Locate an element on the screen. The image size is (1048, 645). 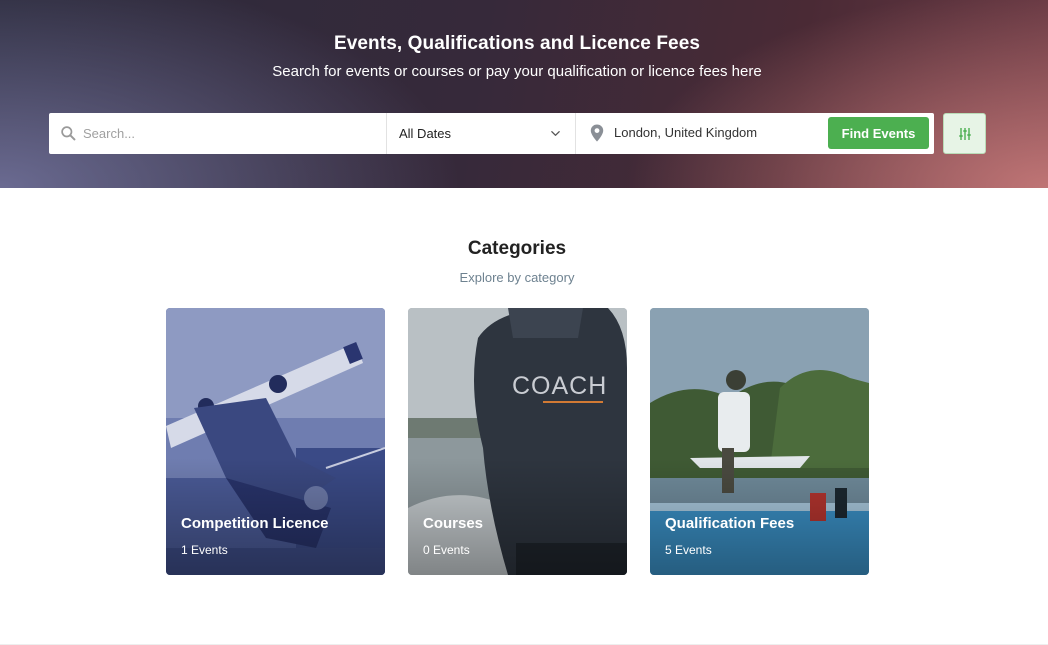
location-value: London, United Kingdom is located at coordinates (686, 132).